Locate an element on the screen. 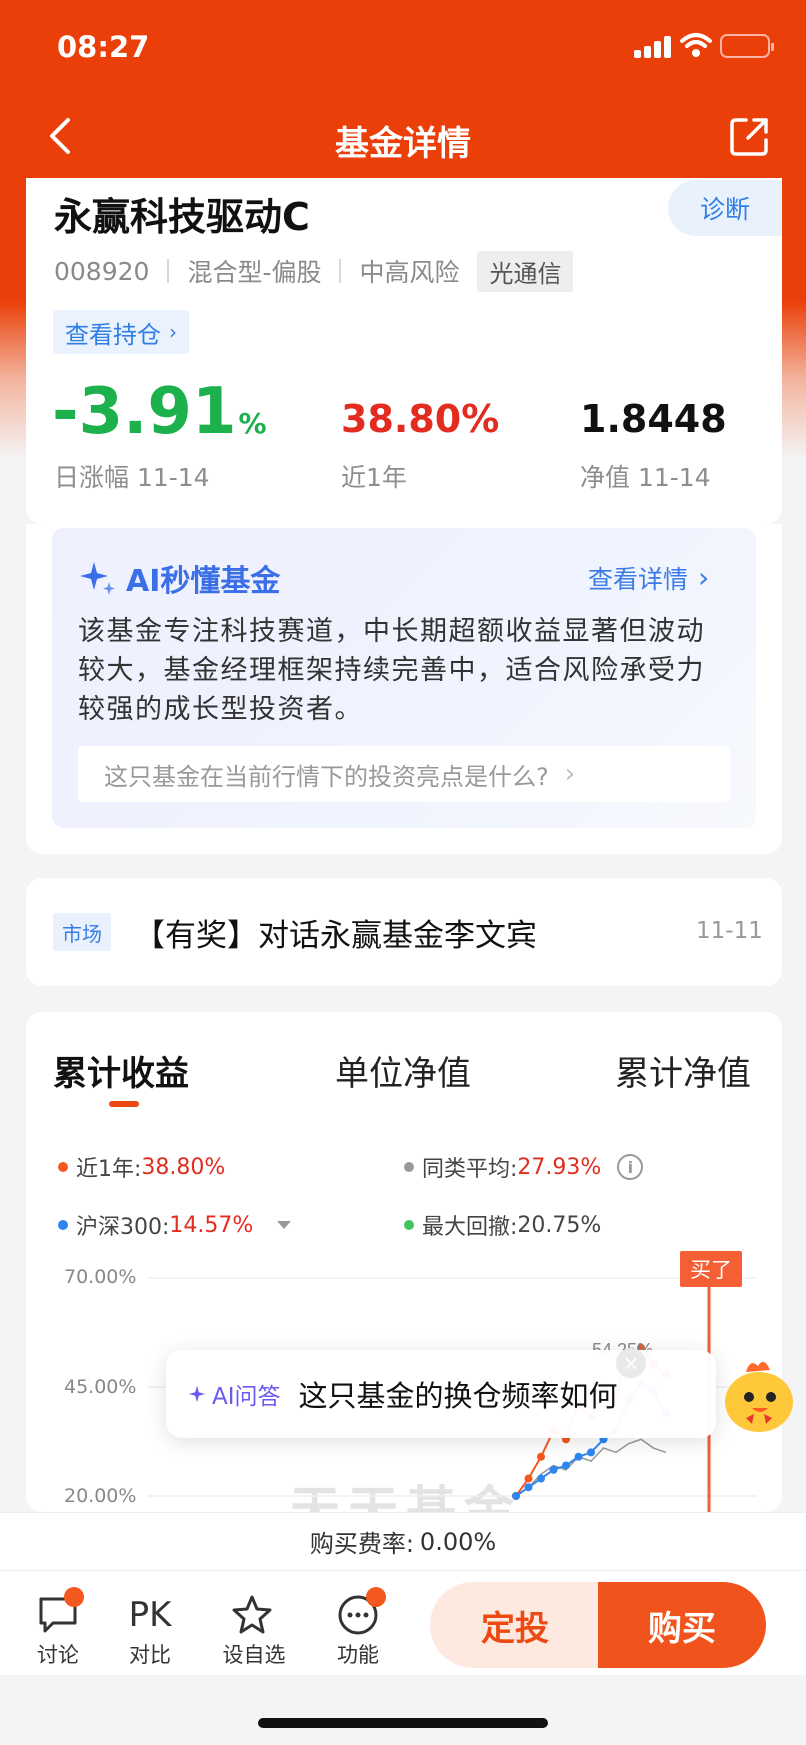 This screenshot has width=806, height=1745. legend-fund: 近1年: 38.80% is located at coordinates (141, 1167).